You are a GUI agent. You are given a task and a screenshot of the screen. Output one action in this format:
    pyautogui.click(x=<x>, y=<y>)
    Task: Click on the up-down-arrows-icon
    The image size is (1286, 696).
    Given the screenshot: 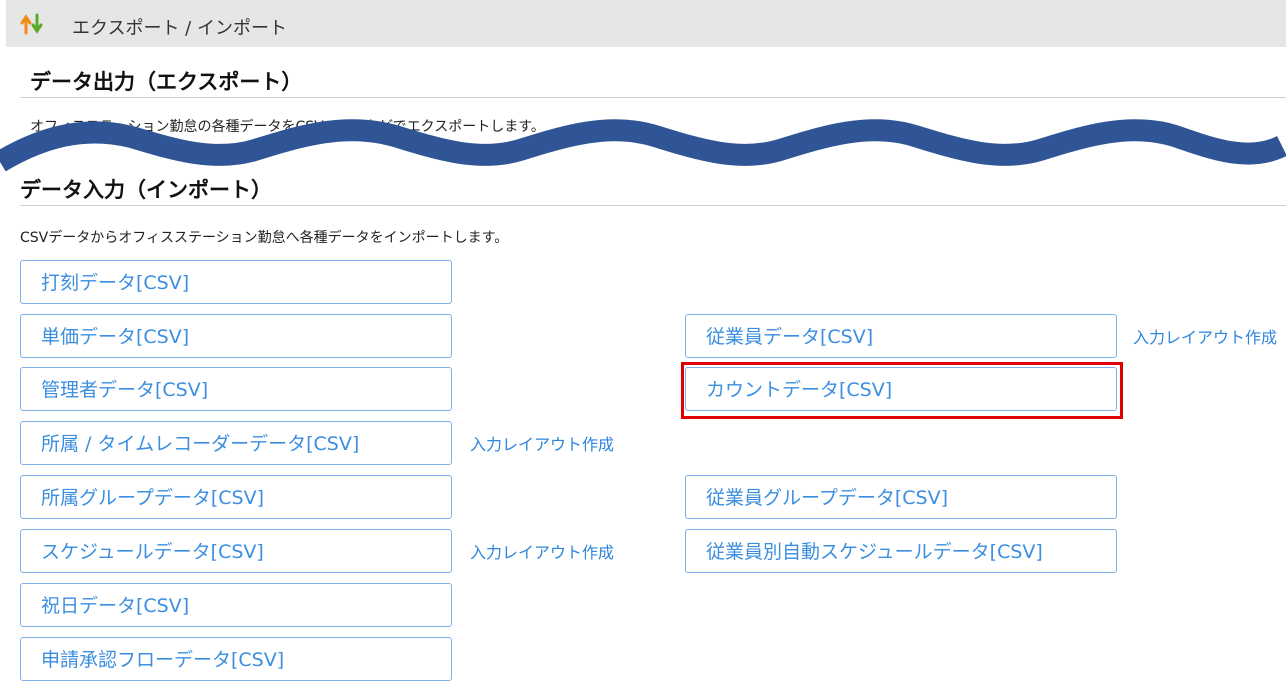 What is the action you would take?
    pyautogui.click(x=31, y=24)
    